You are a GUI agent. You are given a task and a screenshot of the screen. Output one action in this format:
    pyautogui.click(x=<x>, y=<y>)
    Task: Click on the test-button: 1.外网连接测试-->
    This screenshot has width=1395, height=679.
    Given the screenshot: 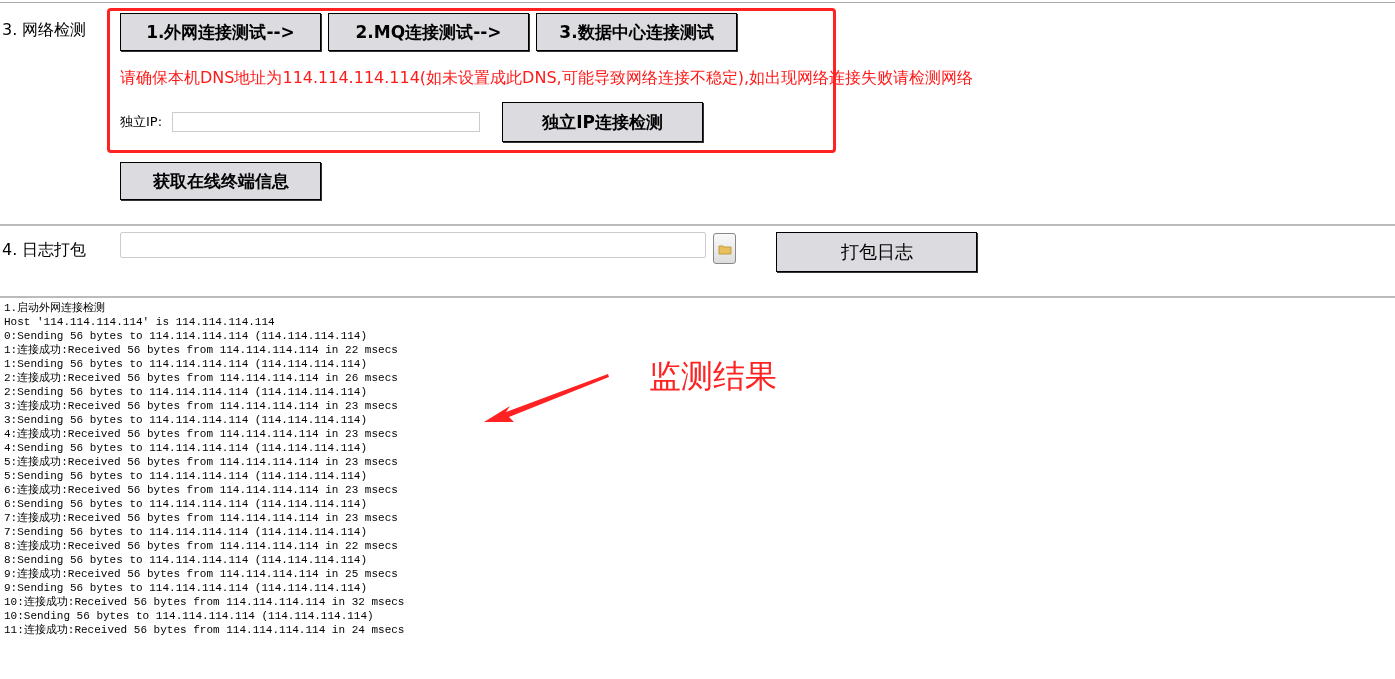 What is the action you would take?
    pyautogui.click(x=220, y=32)
    